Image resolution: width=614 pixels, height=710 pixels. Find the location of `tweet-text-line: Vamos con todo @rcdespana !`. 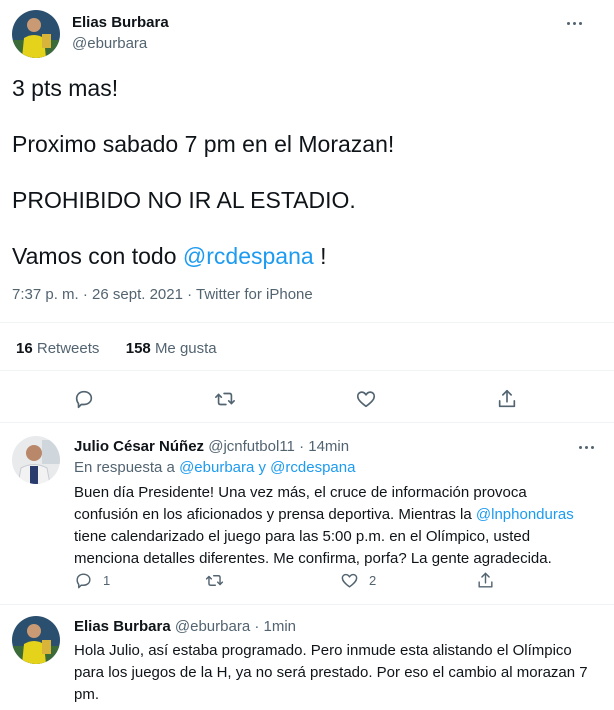

tweet-text-line: Vamos con todo @rcdespana ! is located at coordinates (169, 256).